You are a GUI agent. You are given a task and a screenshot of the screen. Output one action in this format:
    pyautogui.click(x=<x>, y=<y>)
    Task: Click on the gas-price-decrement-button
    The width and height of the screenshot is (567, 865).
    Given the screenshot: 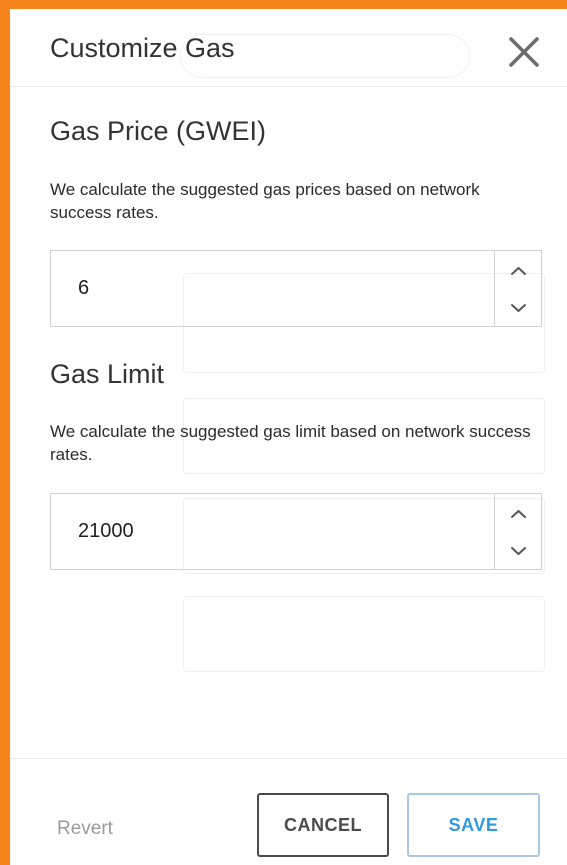 What is the action you would take?
    pyautogui.click(x=518, y=307)
    